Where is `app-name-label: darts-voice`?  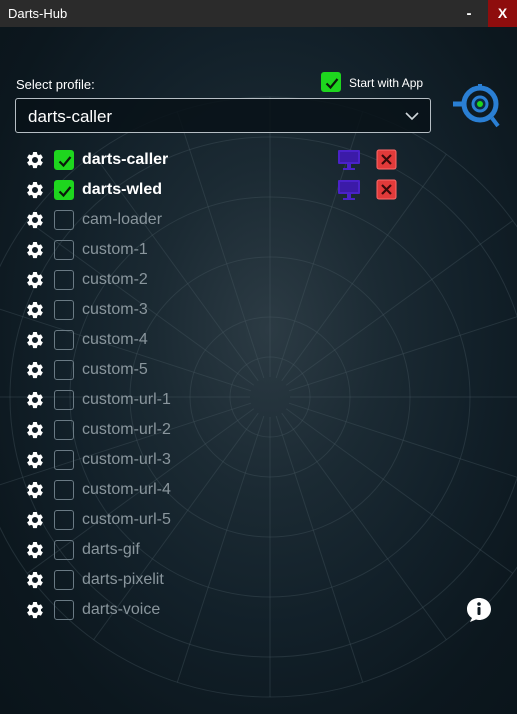
app-name-label: darts-voice is located at coordinates (121, 609).